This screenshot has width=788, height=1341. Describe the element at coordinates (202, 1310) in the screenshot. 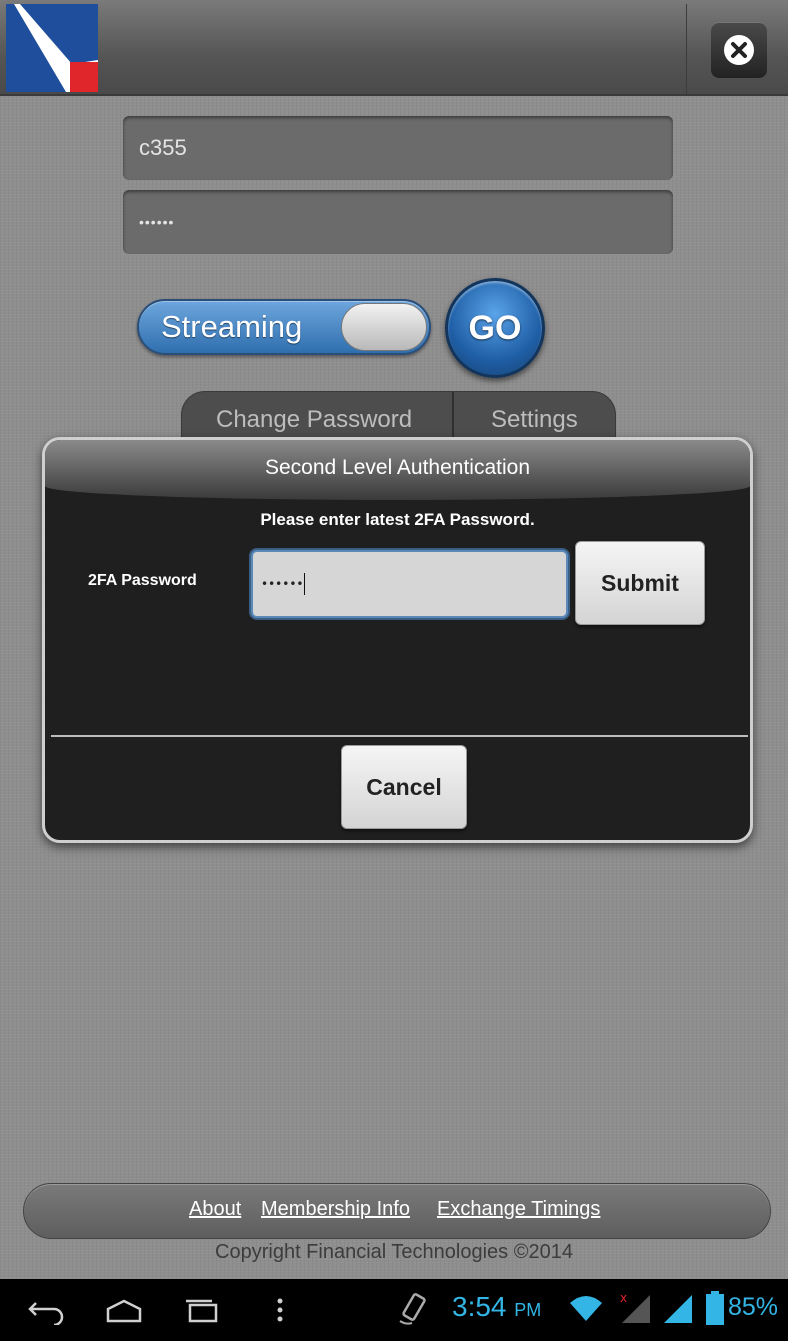

I see `recent-apps-icon` at that location.